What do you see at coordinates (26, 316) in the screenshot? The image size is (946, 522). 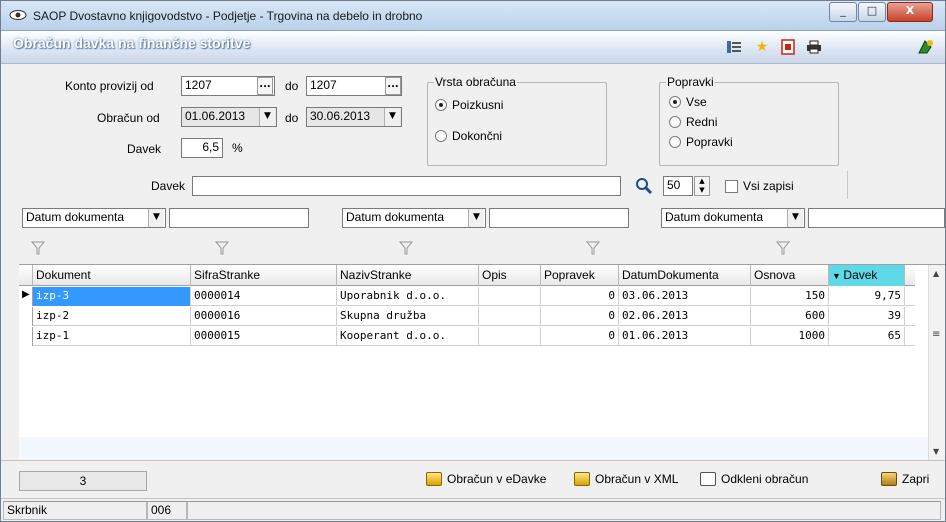 I see `row-indicator` at bounding box center [26, 316].